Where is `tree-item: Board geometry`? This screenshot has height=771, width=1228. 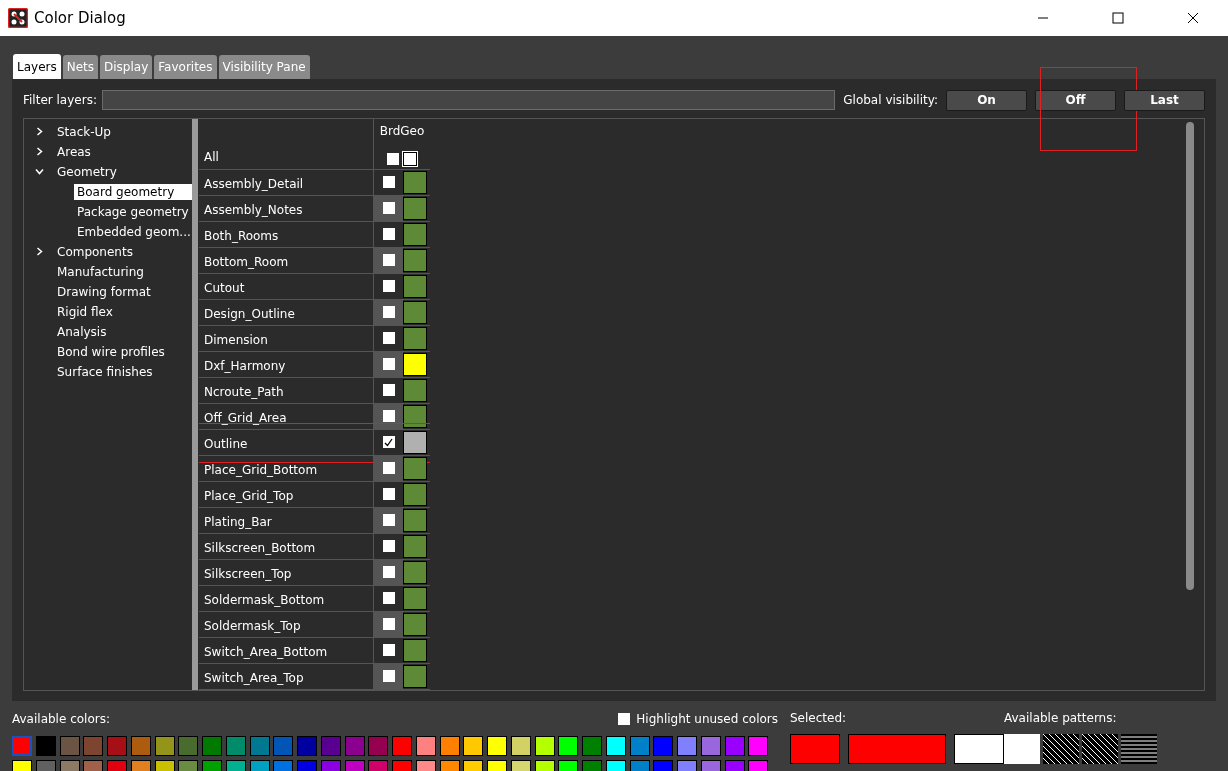 tree-item: Board geometry is located at coordinates (133, 191).